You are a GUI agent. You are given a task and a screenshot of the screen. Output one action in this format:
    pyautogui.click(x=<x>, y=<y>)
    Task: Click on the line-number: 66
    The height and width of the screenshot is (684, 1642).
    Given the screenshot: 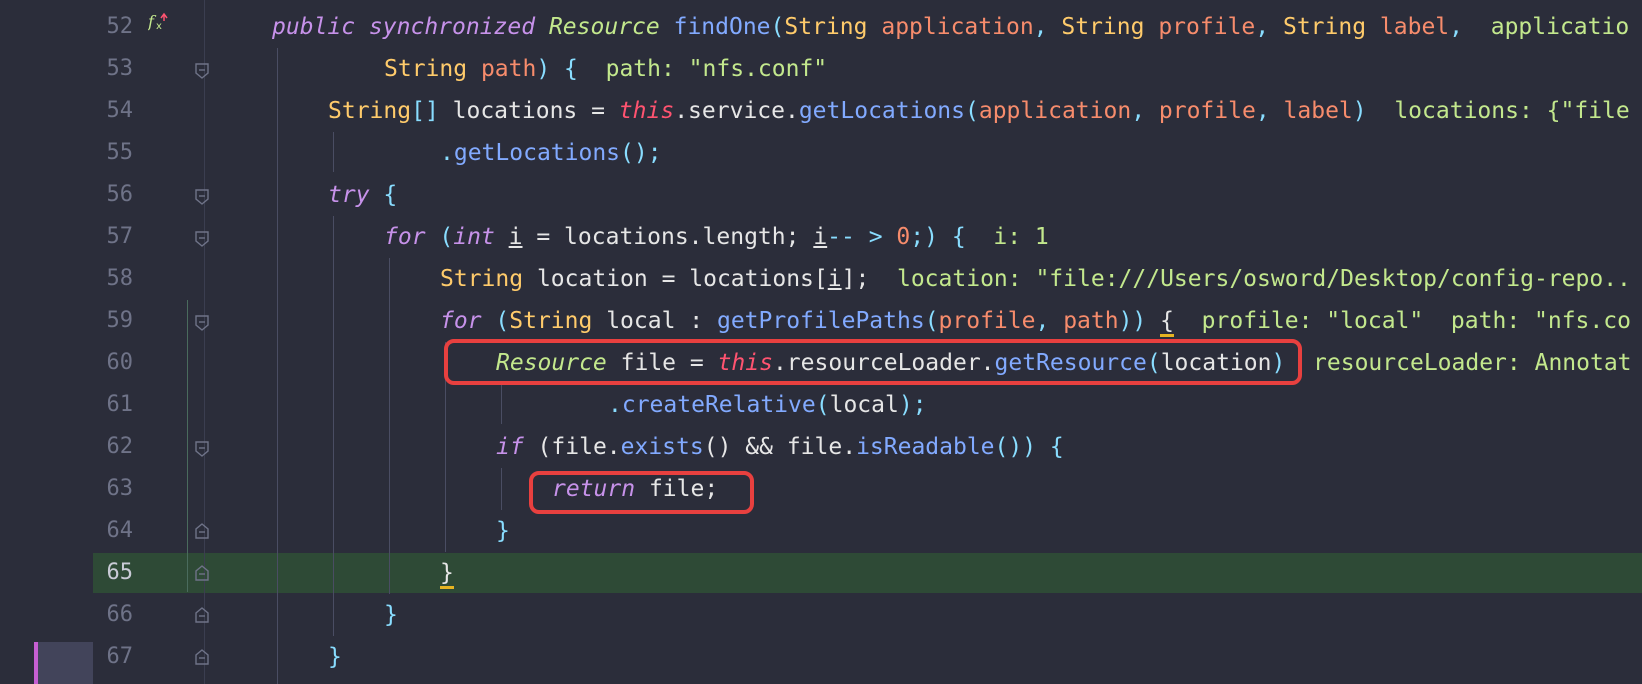 What is the action you would take?
    pyautogui.click(x=113, y=615)
    